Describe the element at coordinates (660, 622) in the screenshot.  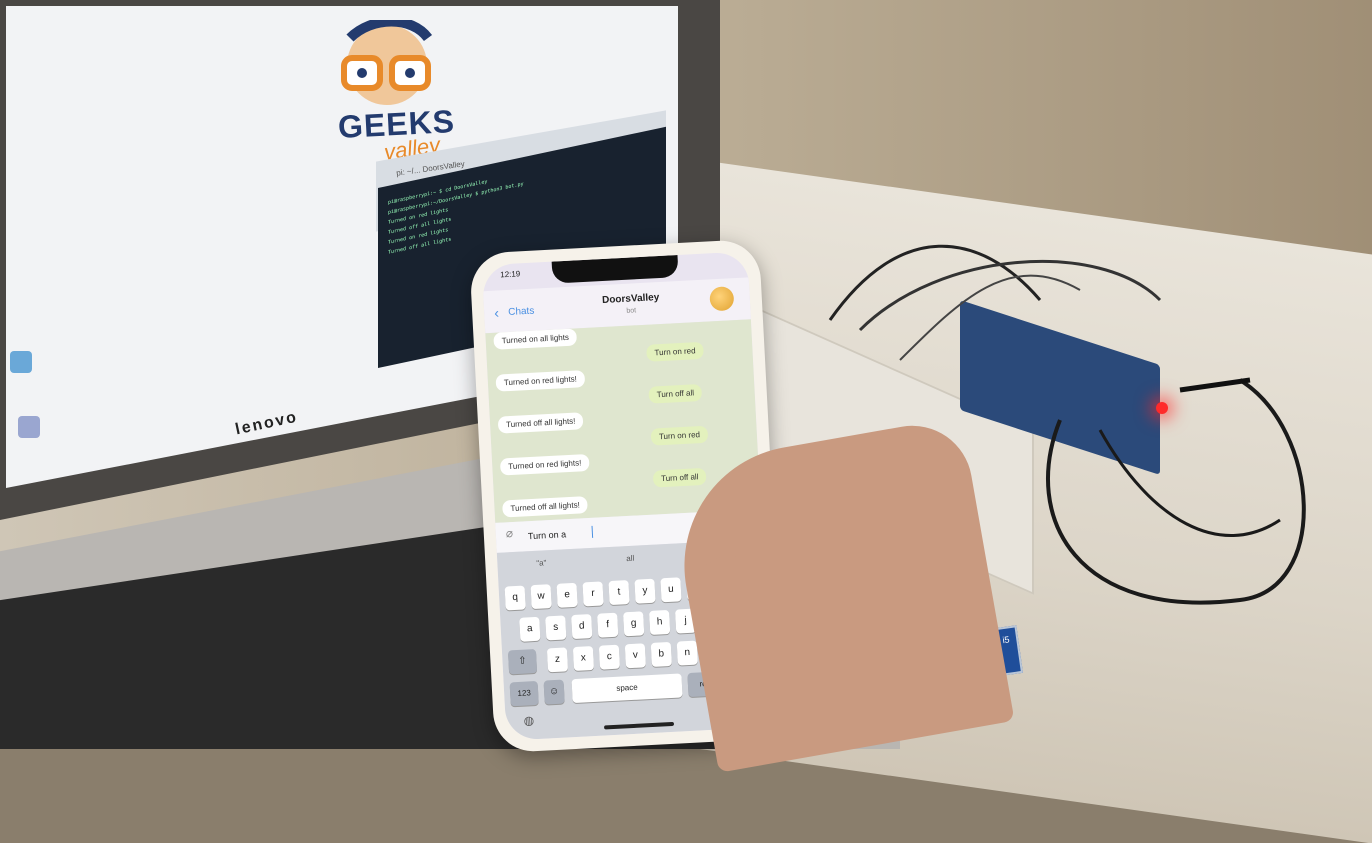
I see `key-h: h` at that location.